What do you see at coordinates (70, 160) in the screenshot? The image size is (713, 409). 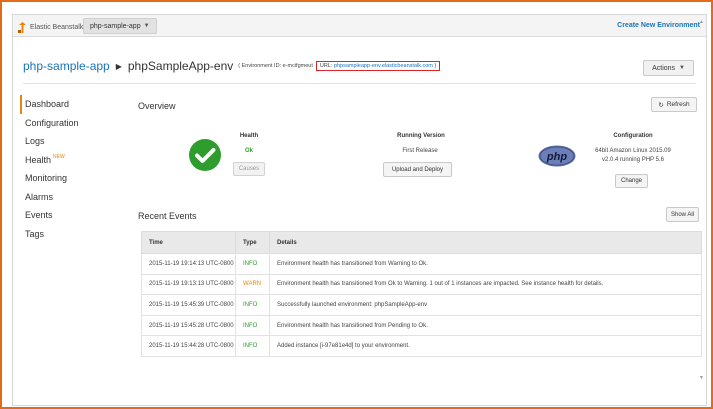 I see `nav-item-health: Health NEW` at bounding box center [70, 160].